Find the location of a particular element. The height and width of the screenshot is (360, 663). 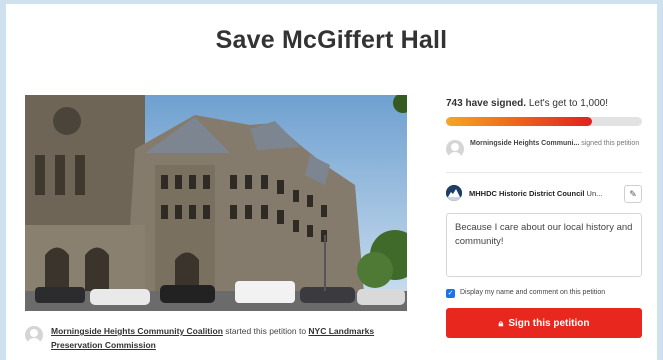

sign-button-label: Sign this petition is located at coordinates (549, 323).